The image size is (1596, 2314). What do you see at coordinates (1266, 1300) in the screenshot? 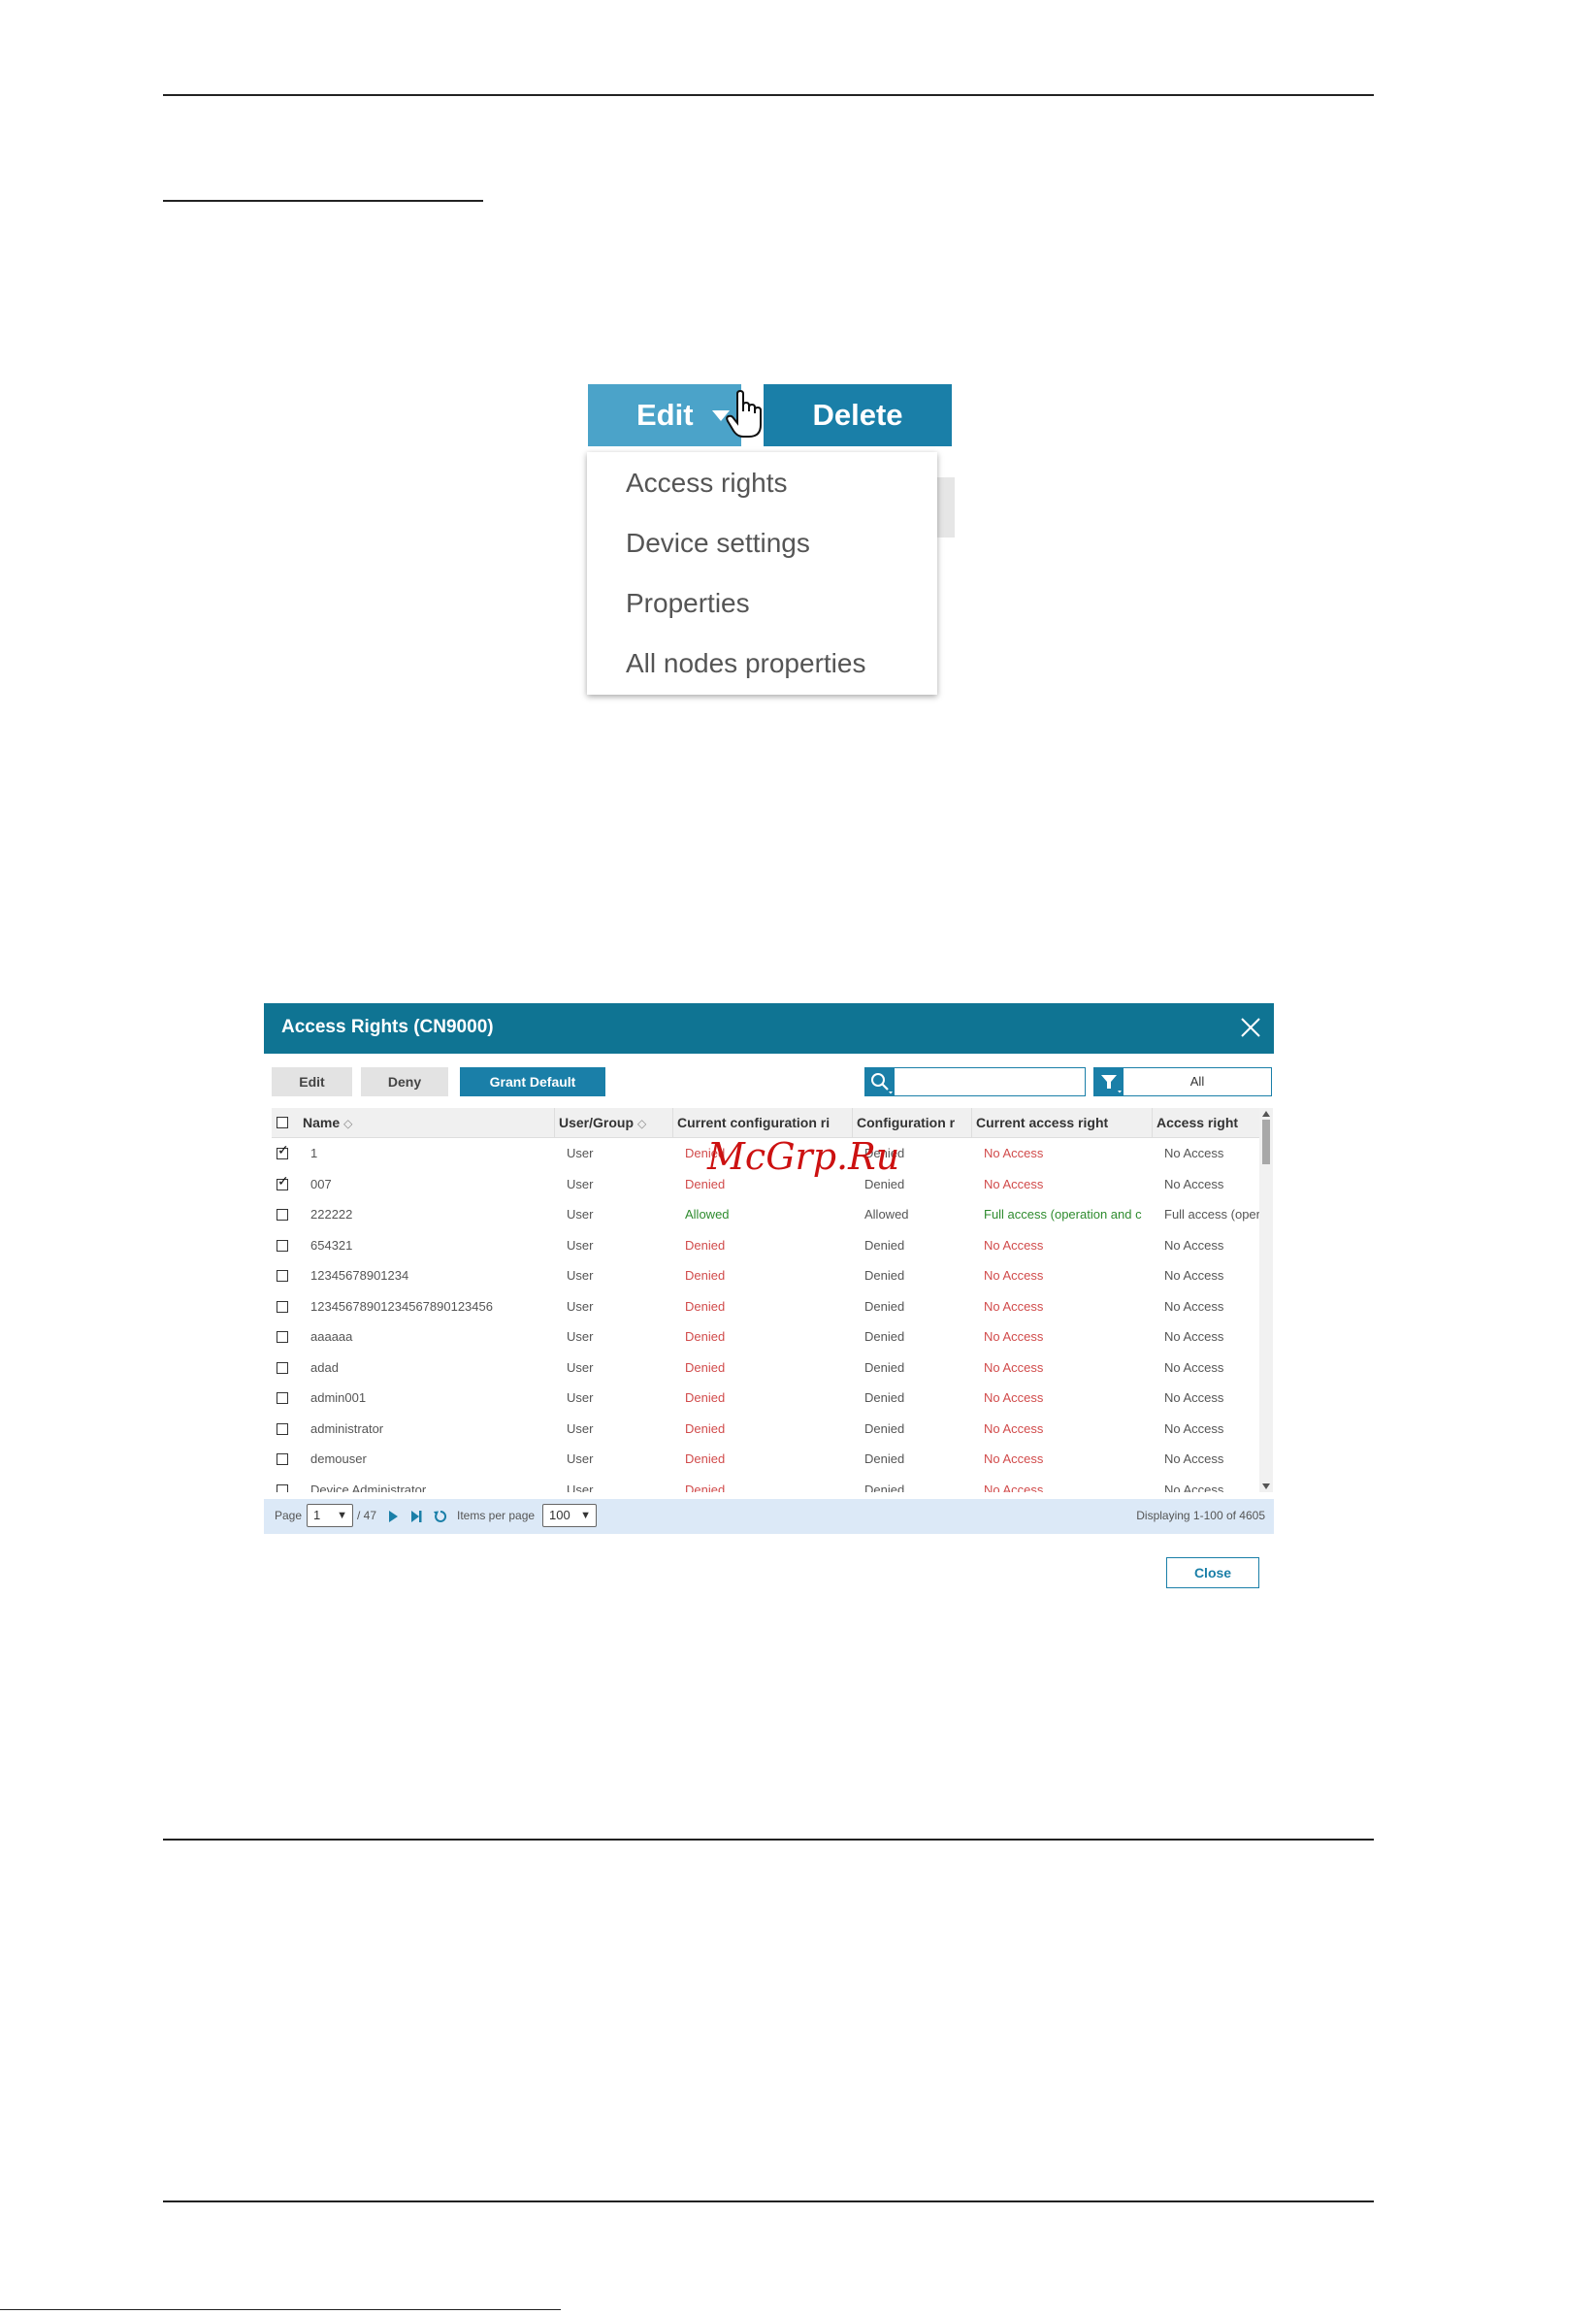
I see `vertical-scrollbar` at bounding box center [1266, 1300].